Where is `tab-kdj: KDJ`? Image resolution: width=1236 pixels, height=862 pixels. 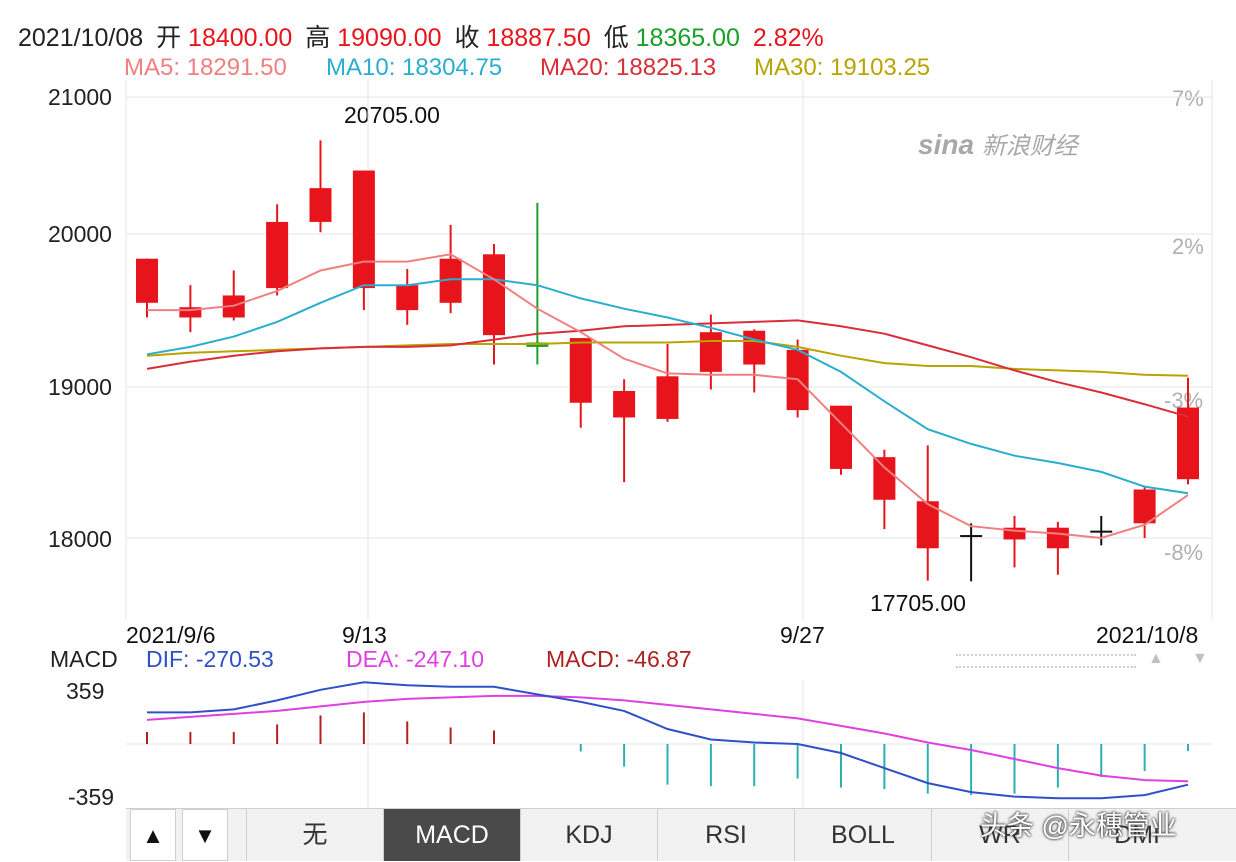
tab-kdj: KDJ is located at coordinates (588, 835).